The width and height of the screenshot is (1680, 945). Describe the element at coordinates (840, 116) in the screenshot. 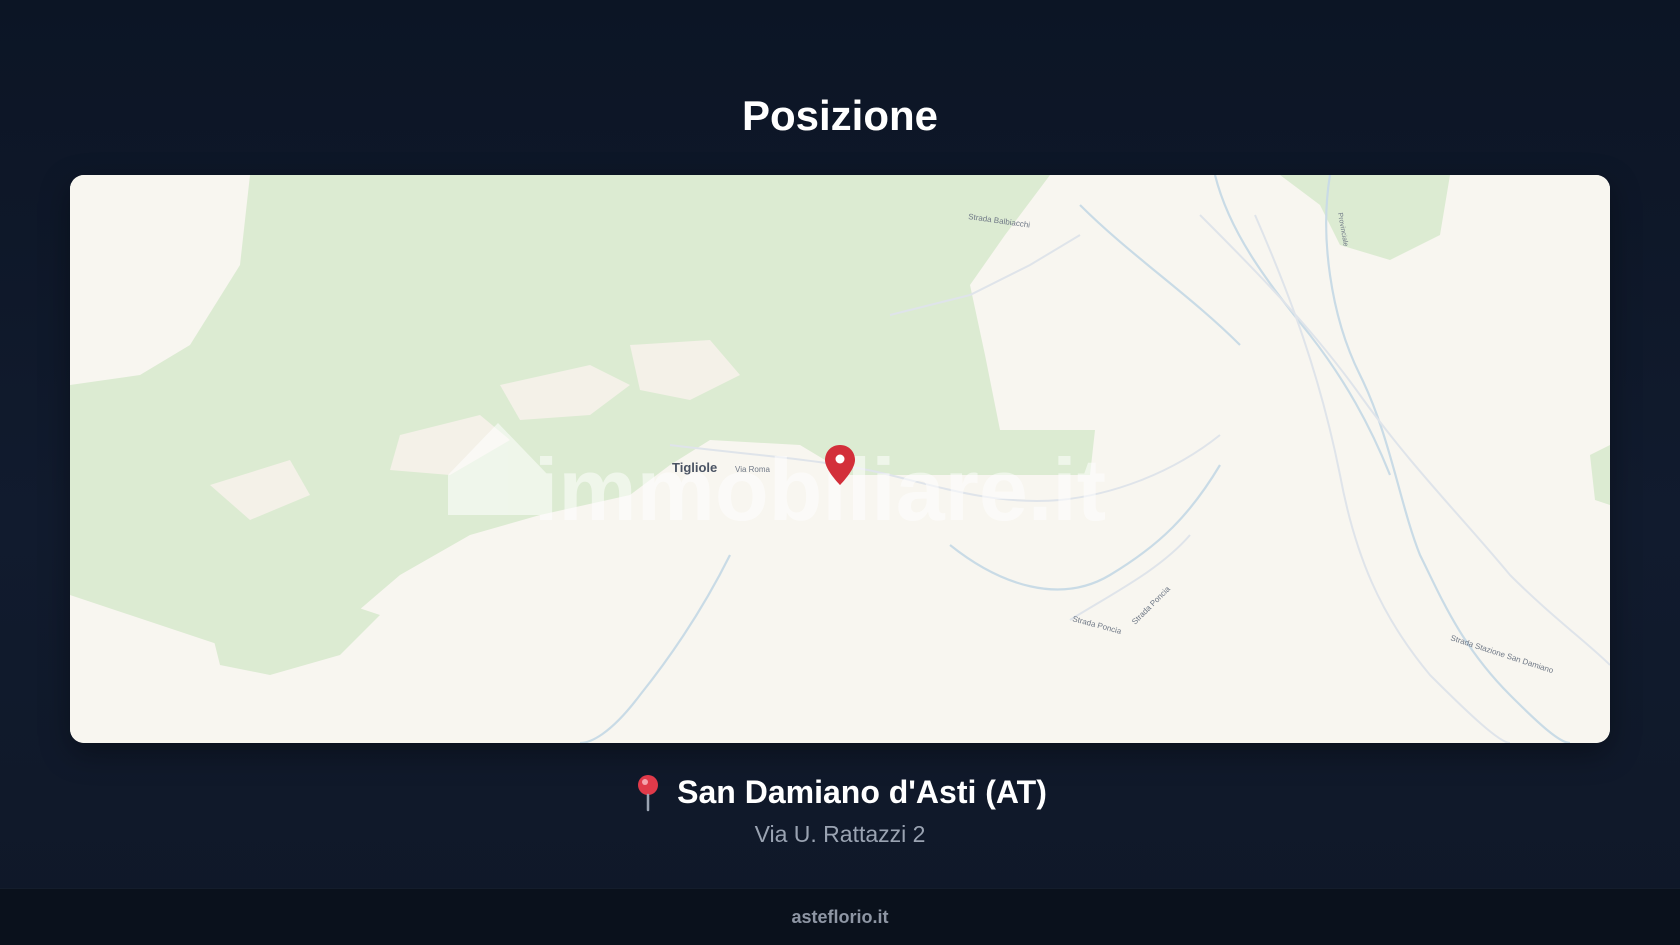

I see `section-title: Posizione` at that location.